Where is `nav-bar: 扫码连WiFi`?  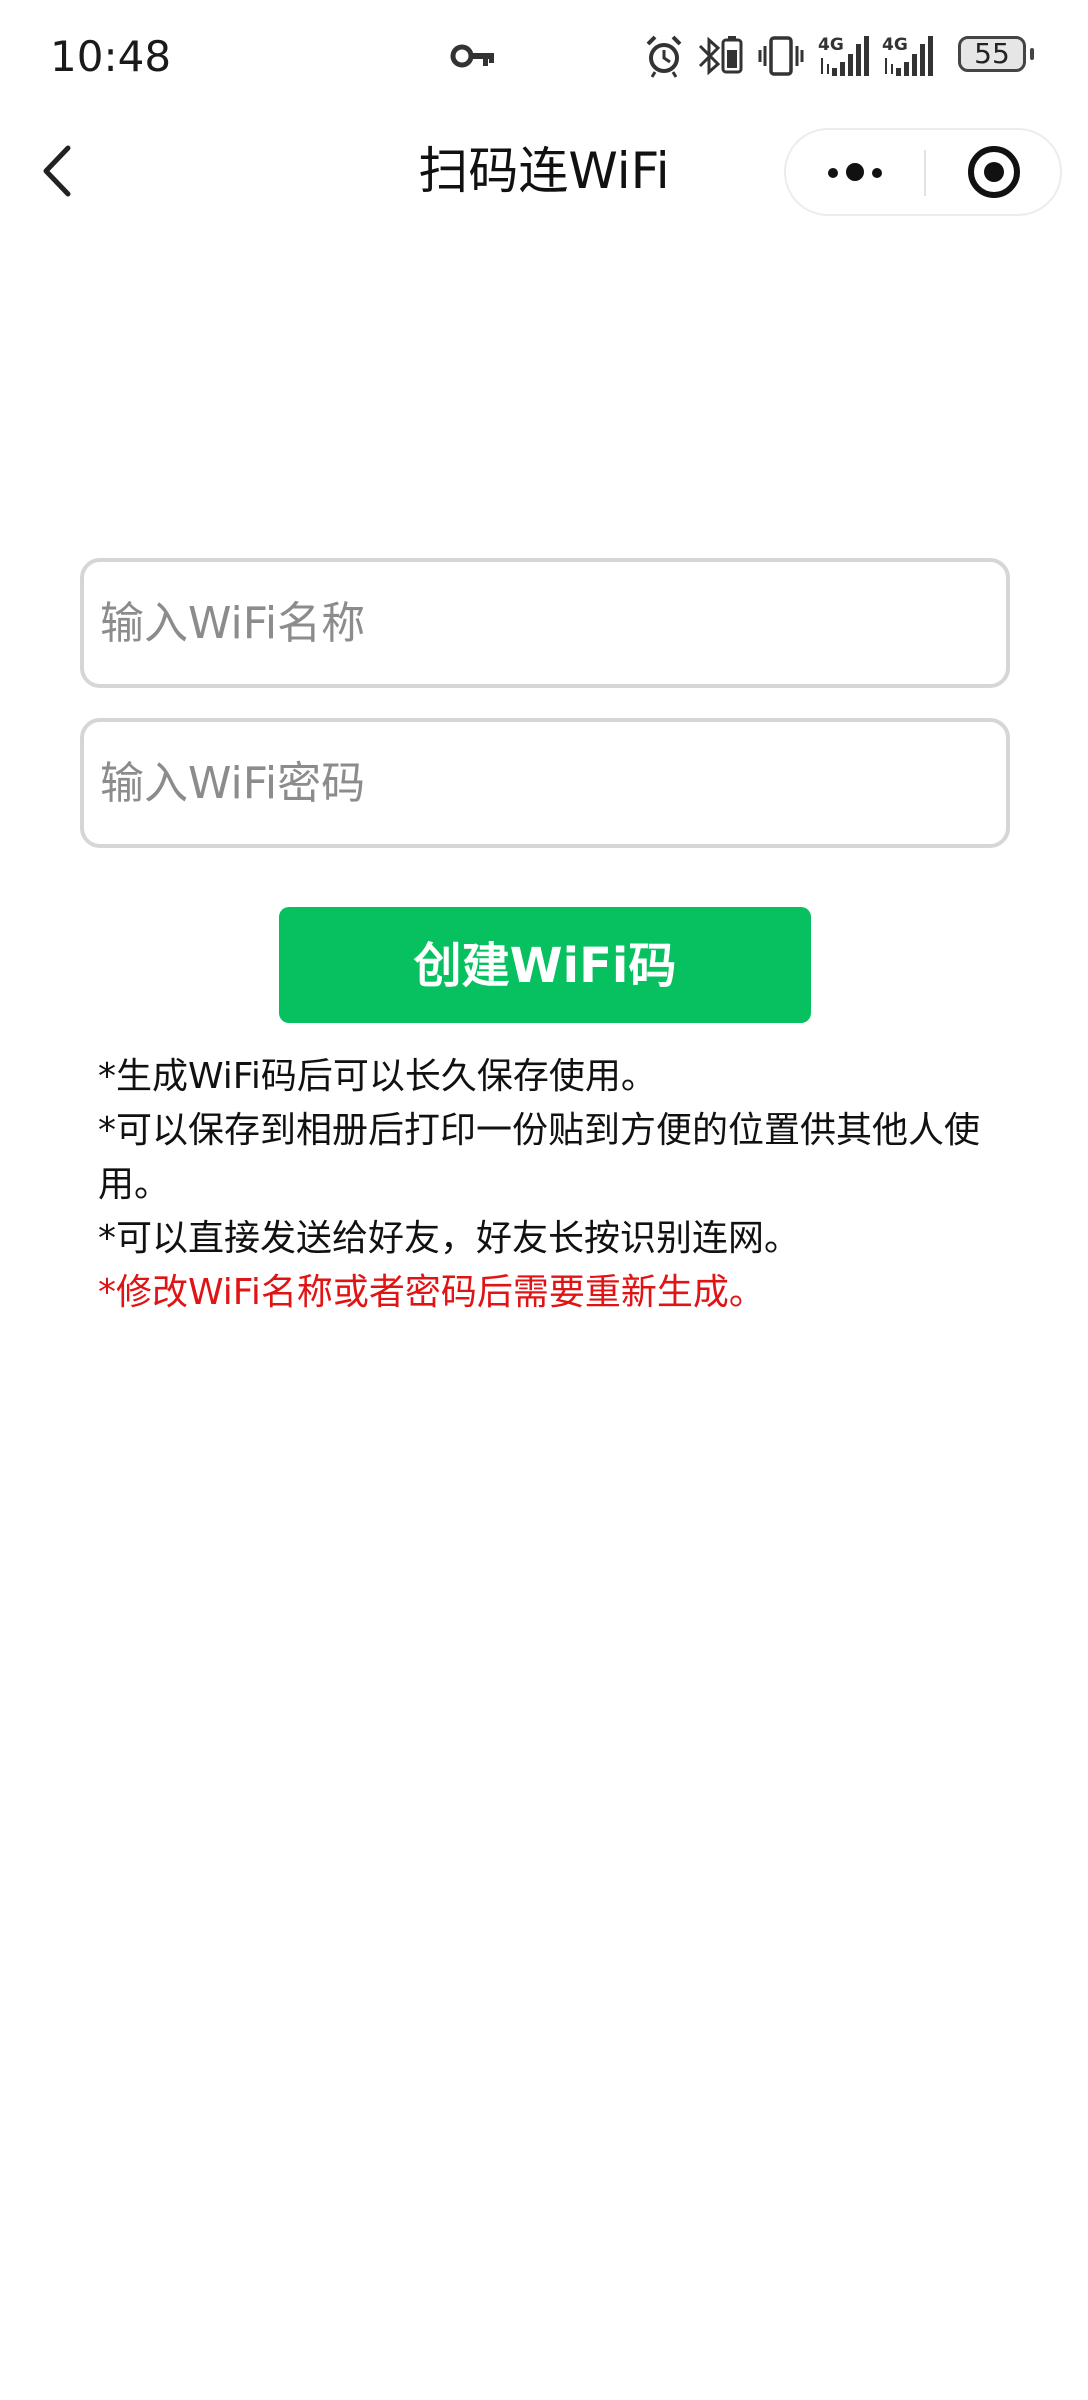
nav-bar: 扫码连WiFi is located at coordinates (544, 172).